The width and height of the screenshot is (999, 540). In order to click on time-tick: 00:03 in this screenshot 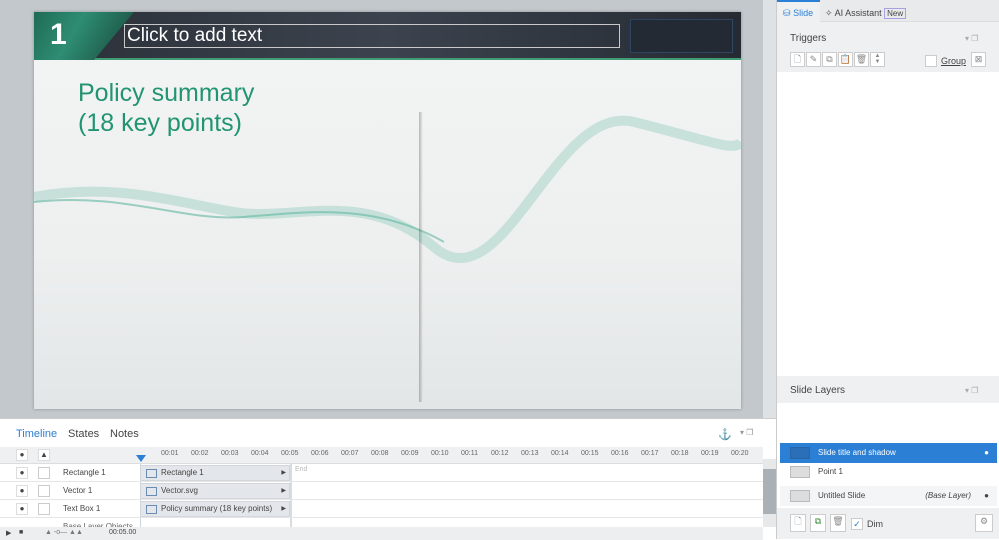, I will do `click(230, 453)`.